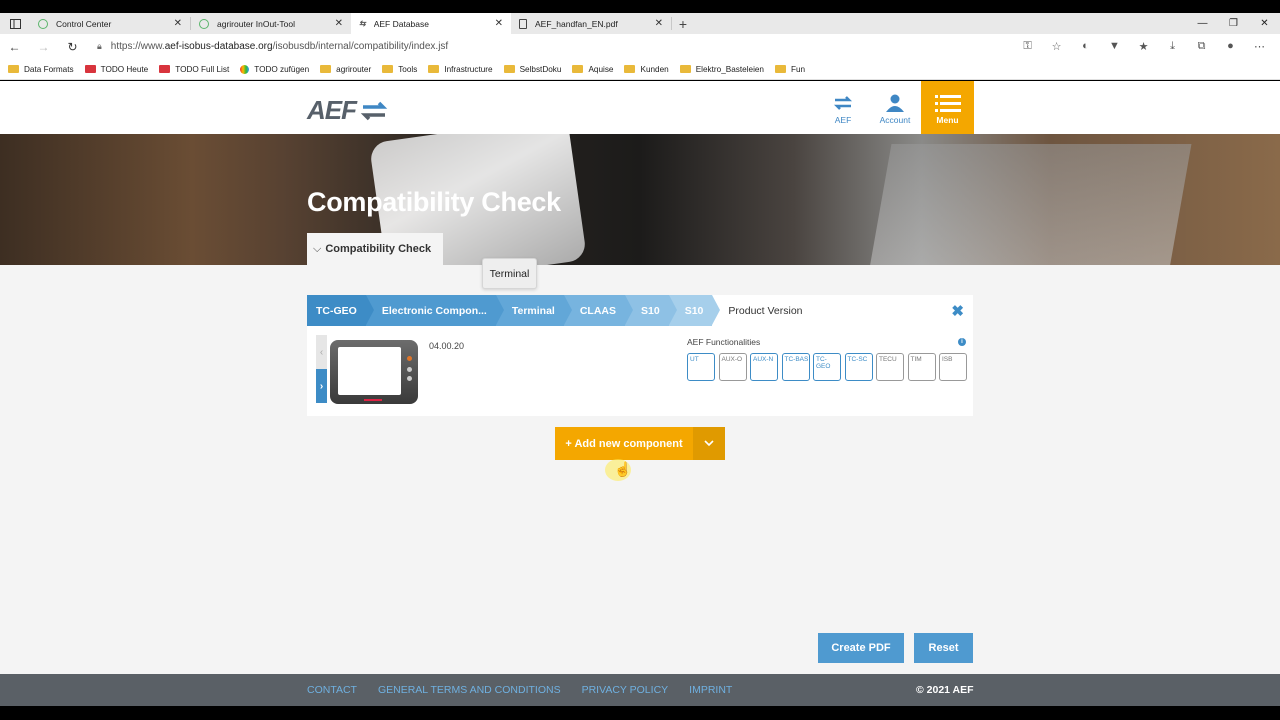 This screenshot has width=1280, height=720. Describe the element at coordinates (15, 23) in the screenshot. I see `tab-actions-icon` at that location.